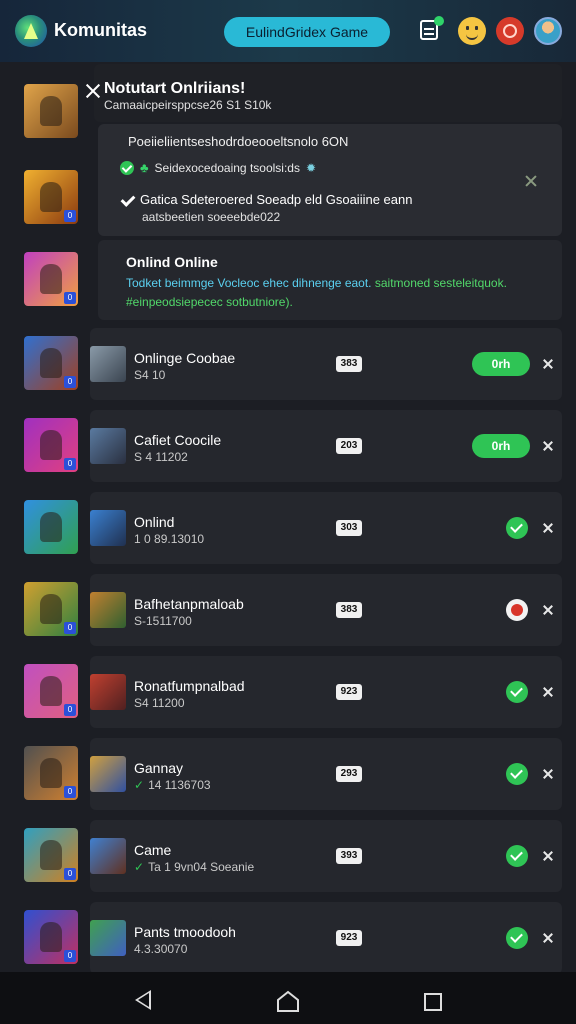 Image resolution: width=576 pixels, height=1024 pixels. I want to click on game-meta-text: 14 1136703, so click(179, 785).